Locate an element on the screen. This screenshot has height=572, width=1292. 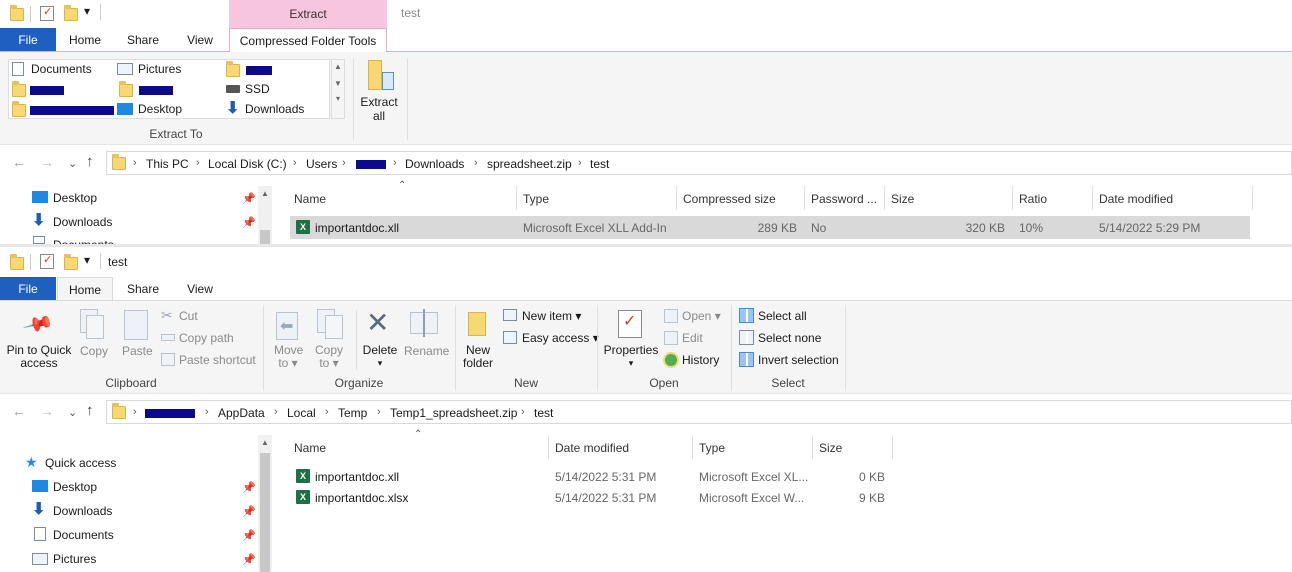
breadcrumb-local-disk: Local Disk (C:) is located at coordinates (247, 164).